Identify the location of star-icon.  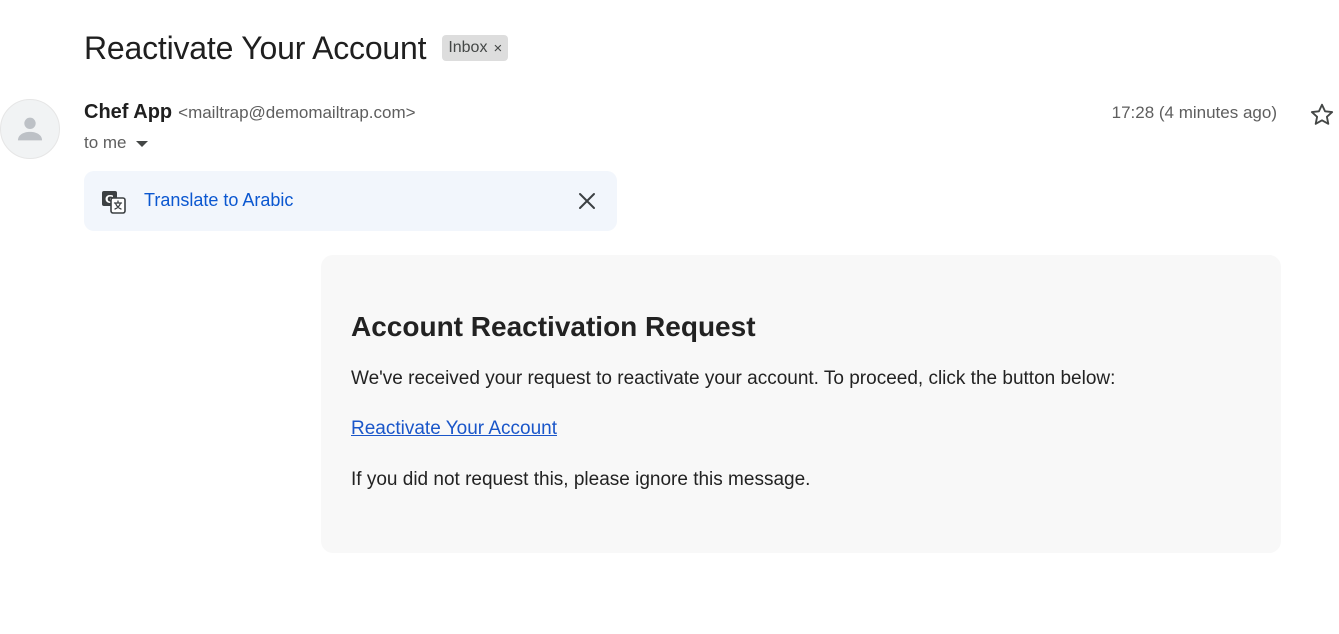
(1322, 115).